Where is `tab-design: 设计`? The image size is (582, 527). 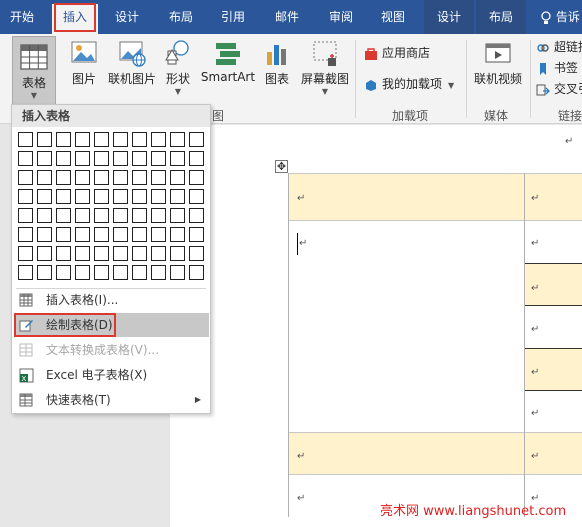
tab-design: 设计 is located at coordinates (127, 17).